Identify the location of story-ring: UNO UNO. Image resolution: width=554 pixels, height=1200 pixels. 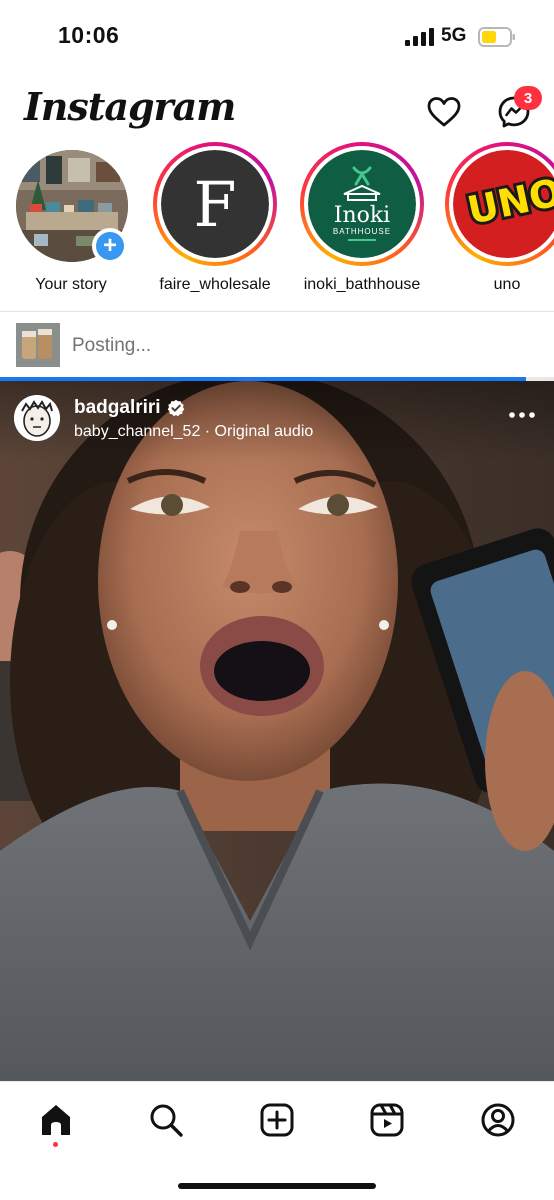
(499, 204).